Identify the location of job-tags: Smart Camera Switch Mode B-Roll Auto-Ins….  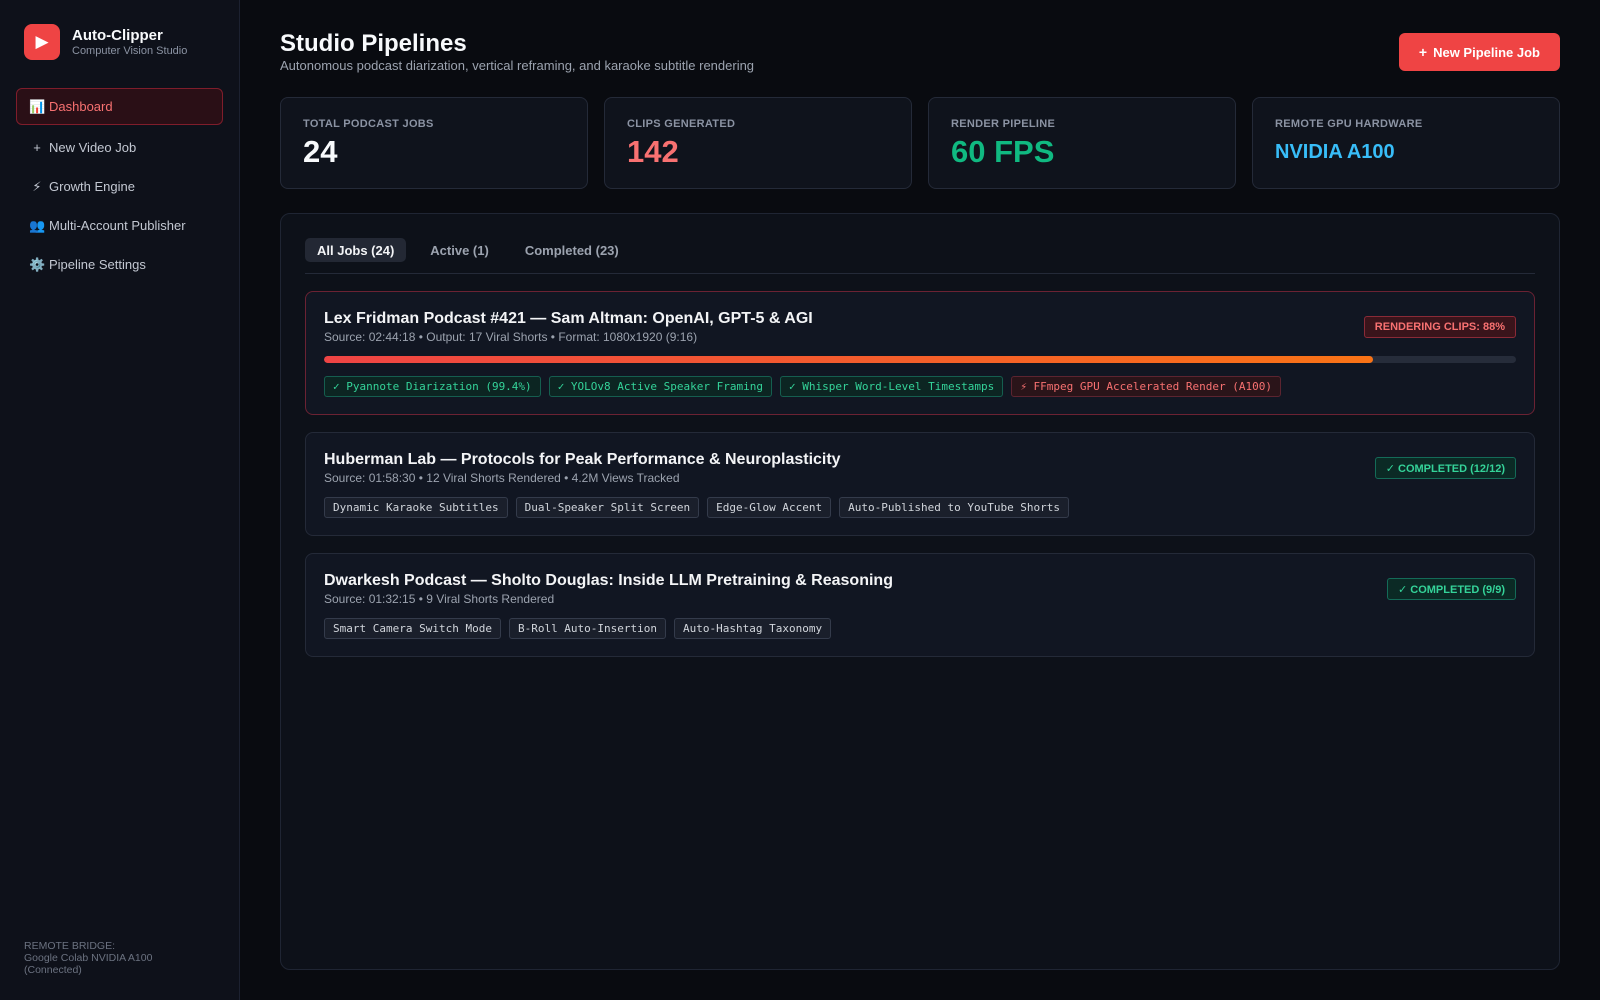
(581, 628).